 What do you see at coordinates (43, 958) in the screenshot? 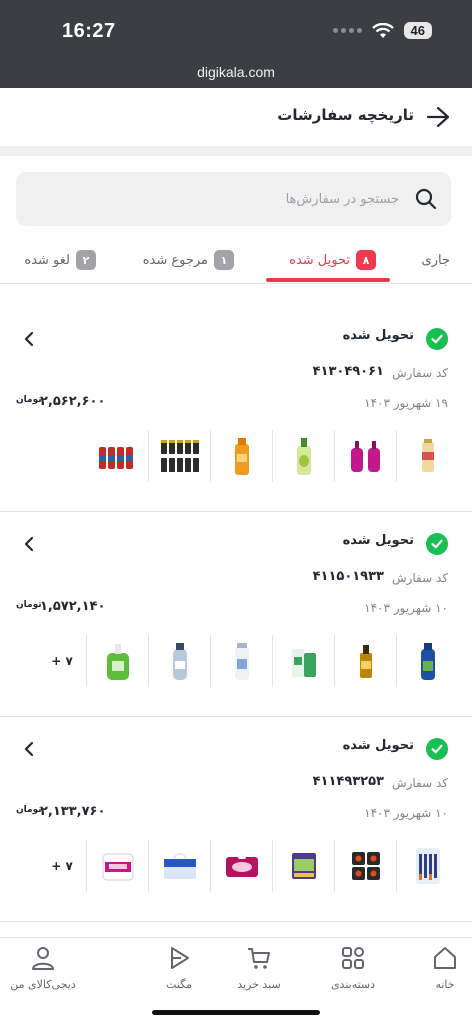
I see `user-icon` at bounding box center [43, 958].